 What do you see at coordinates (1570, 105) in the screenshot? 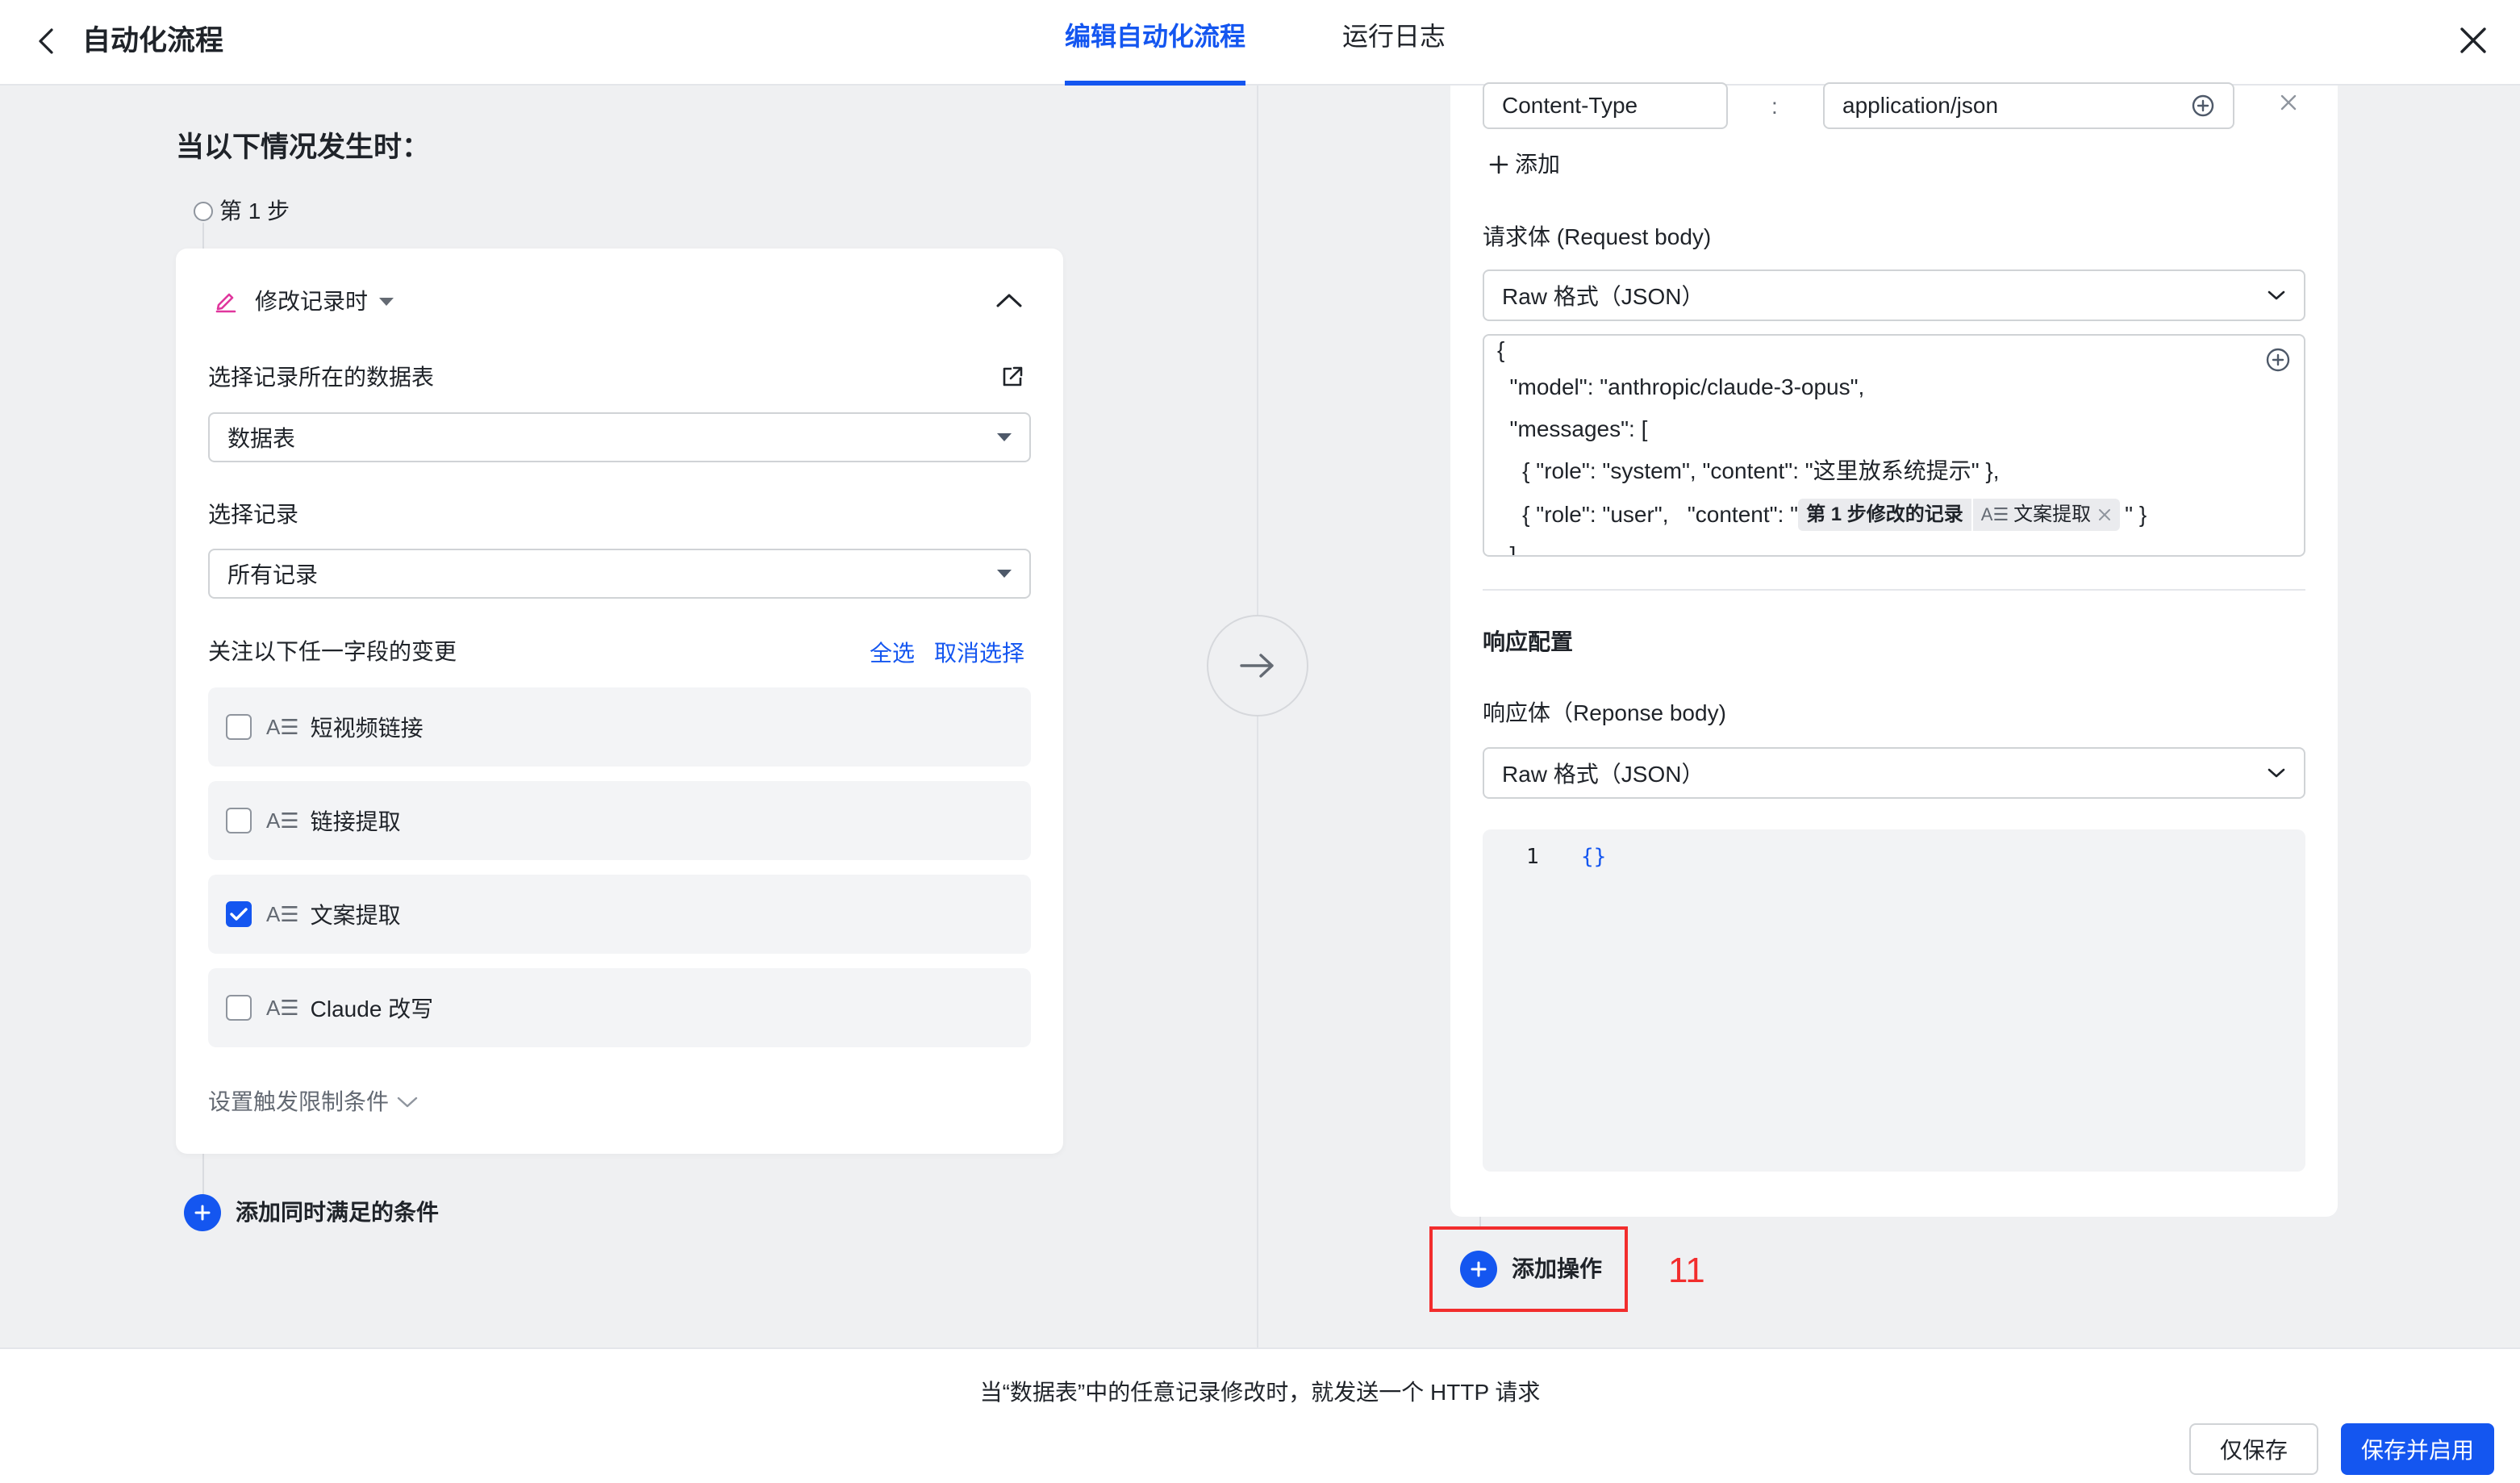
I see `header-key-value: Content-Type` at bounding box center [1570, 105].